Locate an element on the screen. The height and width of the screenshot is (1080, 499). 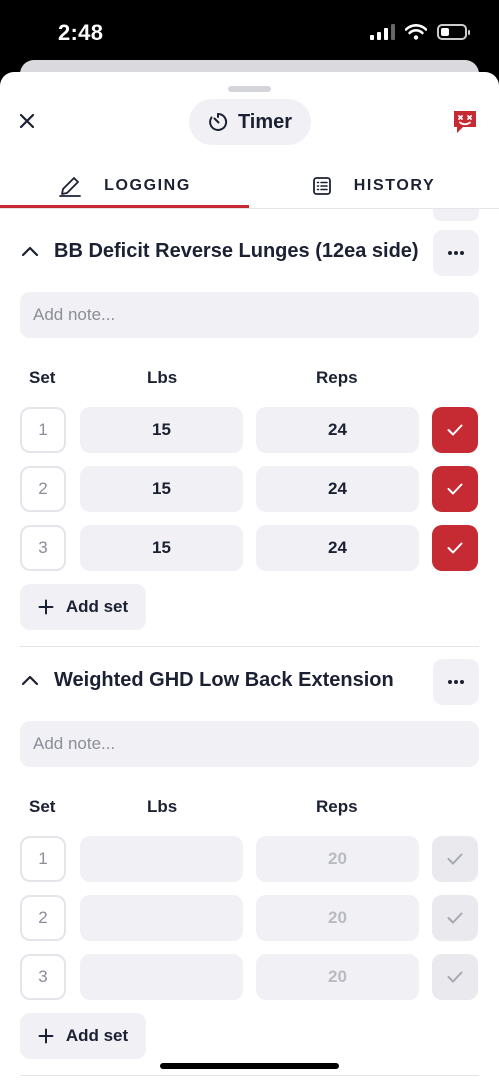
cellular-signal-icon is located at coordinates (382, 32).